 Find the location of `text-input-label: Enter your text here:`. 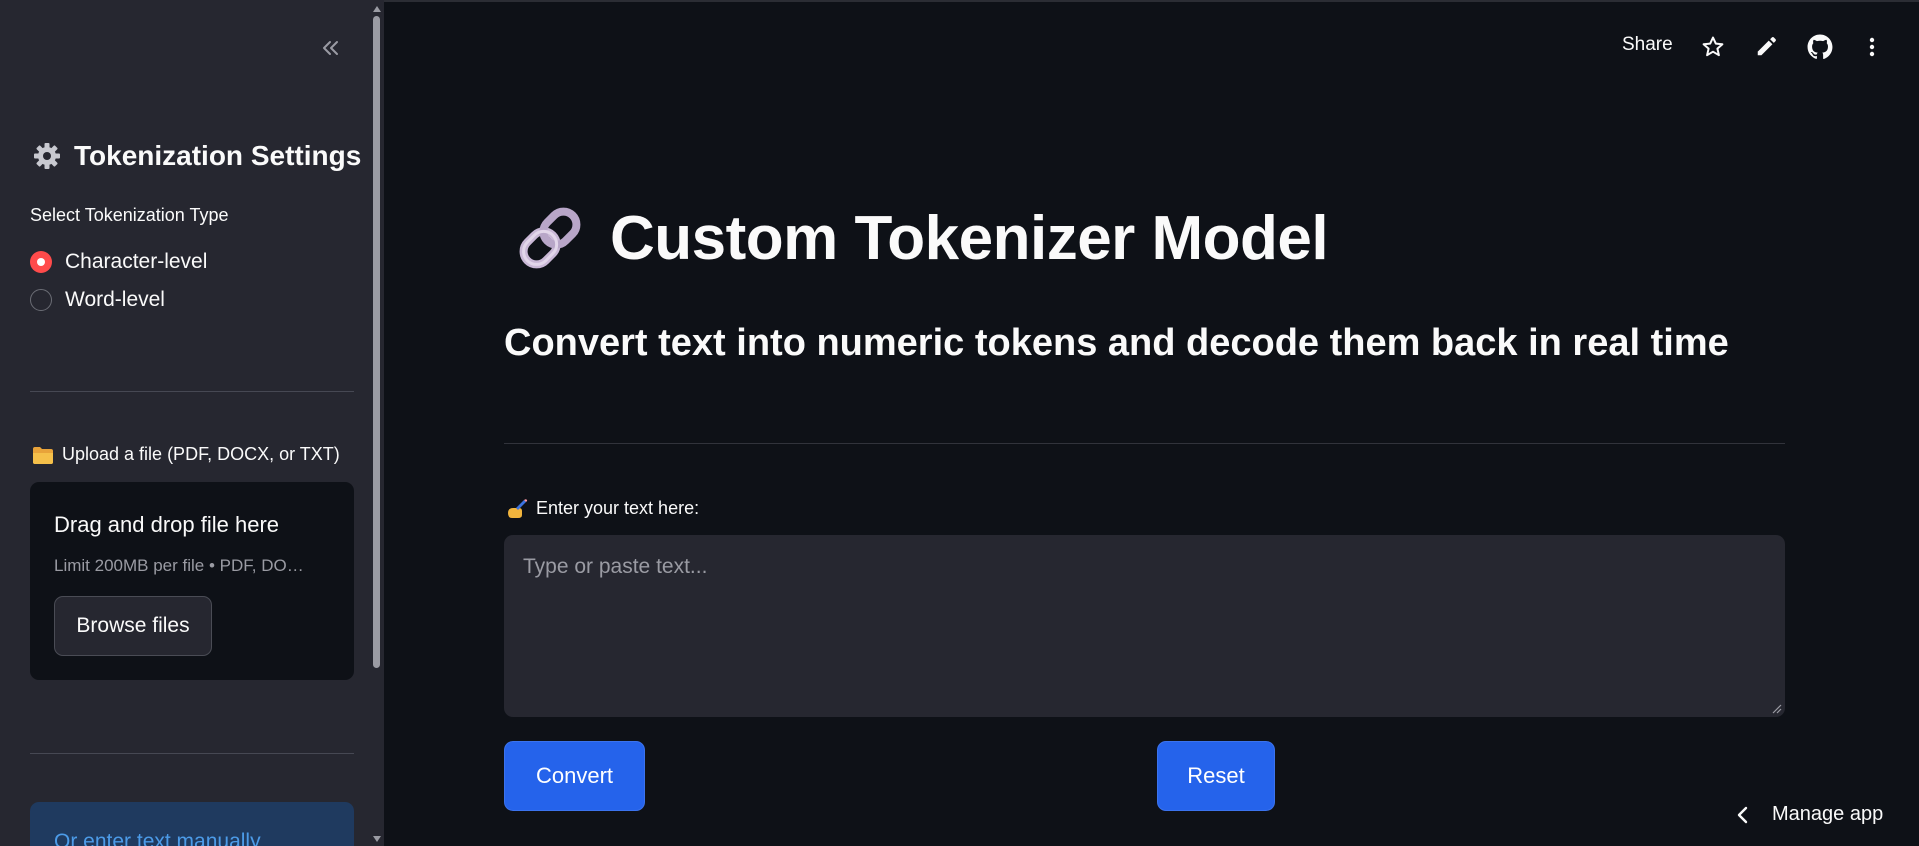

text-input-label: Enter your text here: is located at coordinates (602, 508).